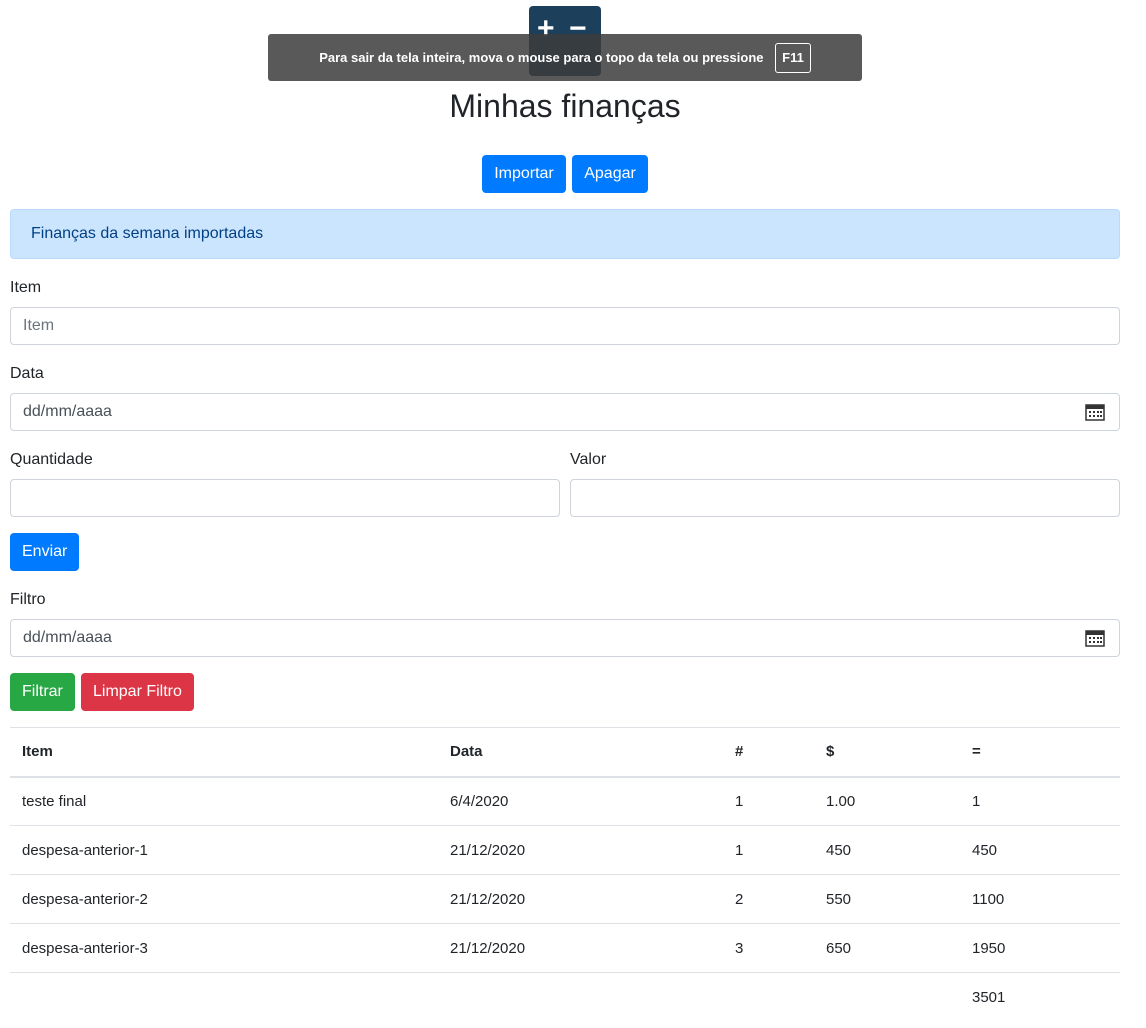 The width and height of the screenshot is (1146, 1028). Describe the element at coordinates (580, 752) in the screenshot. I see `header-date: Data` at that location.